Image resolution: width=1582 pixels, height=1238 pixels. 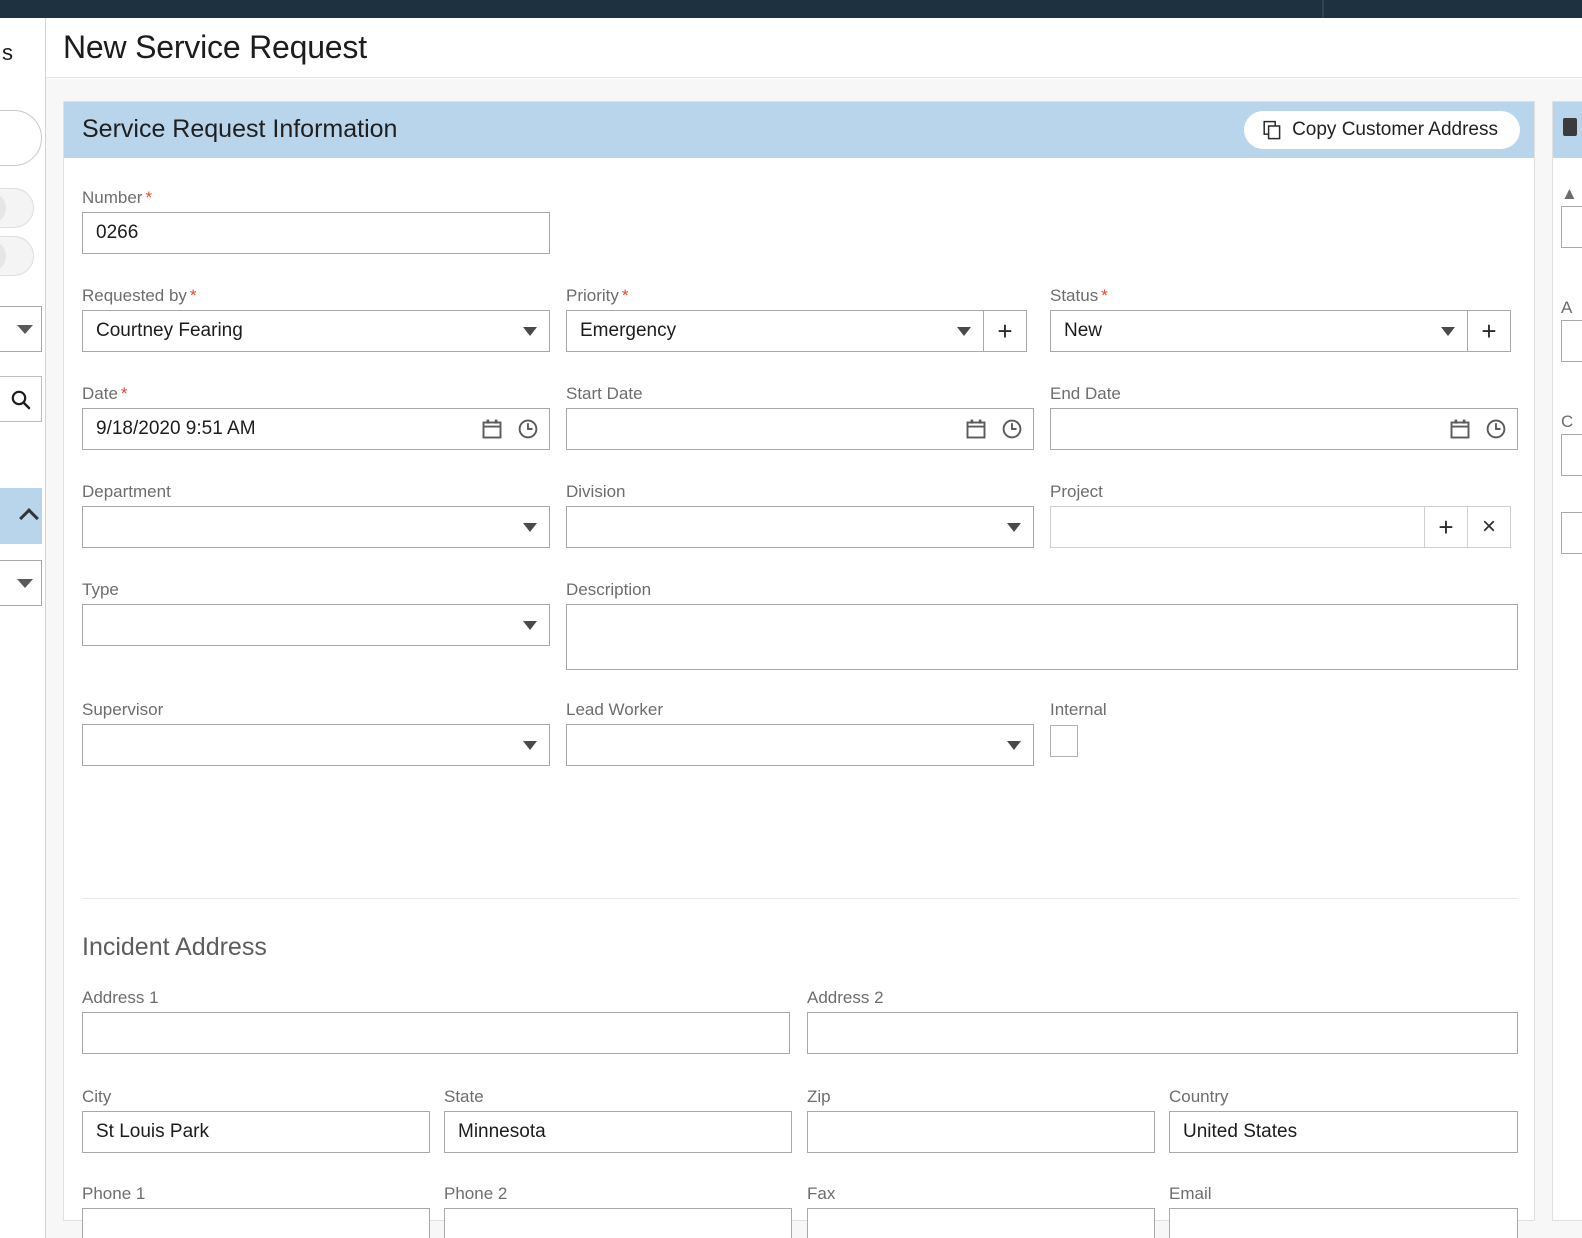 I want to click on address1-input, so click(x=436, y=1033).